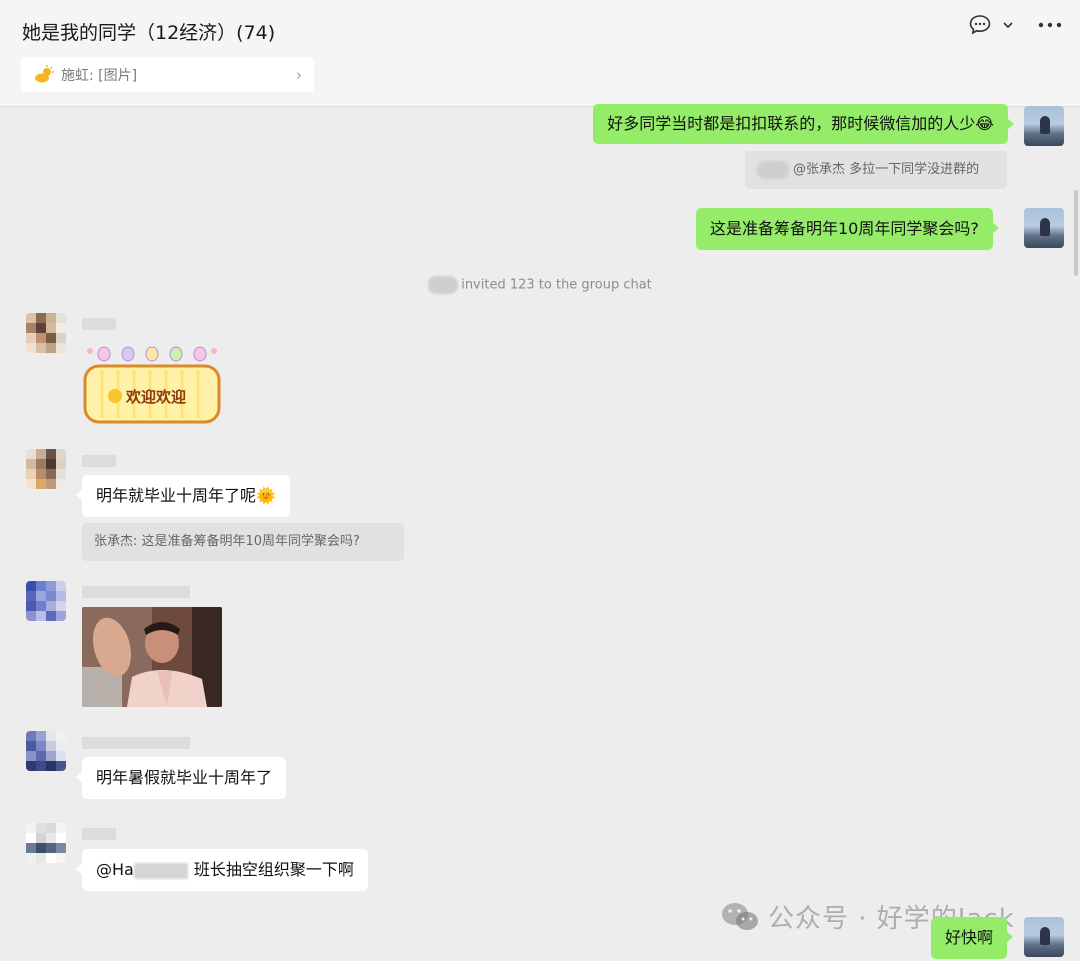 The width and height of the screenshot is (1080, 961). What do you see at coordinates (152, 657) in the screenshot?
I see `image-message` at bounding box center [152, 657].